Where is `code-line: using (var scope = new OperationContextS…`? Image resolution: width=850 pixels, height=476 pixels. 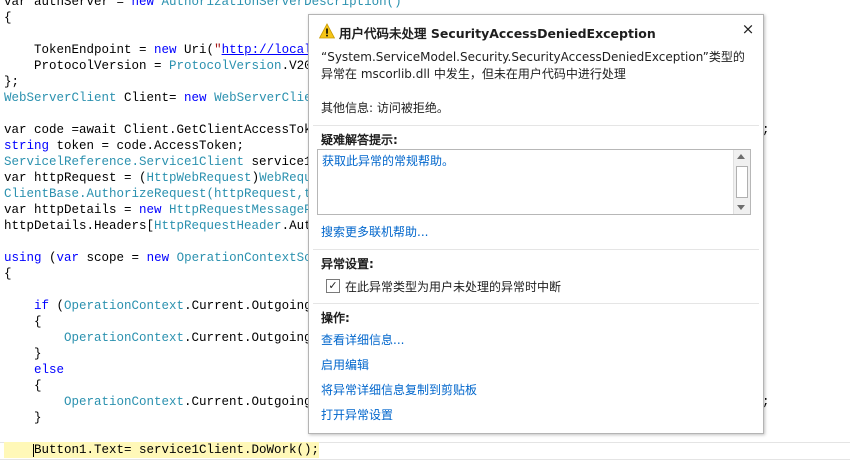 code-line: using (var scope = new OperationContextS… is located at coordinates (169, 258).